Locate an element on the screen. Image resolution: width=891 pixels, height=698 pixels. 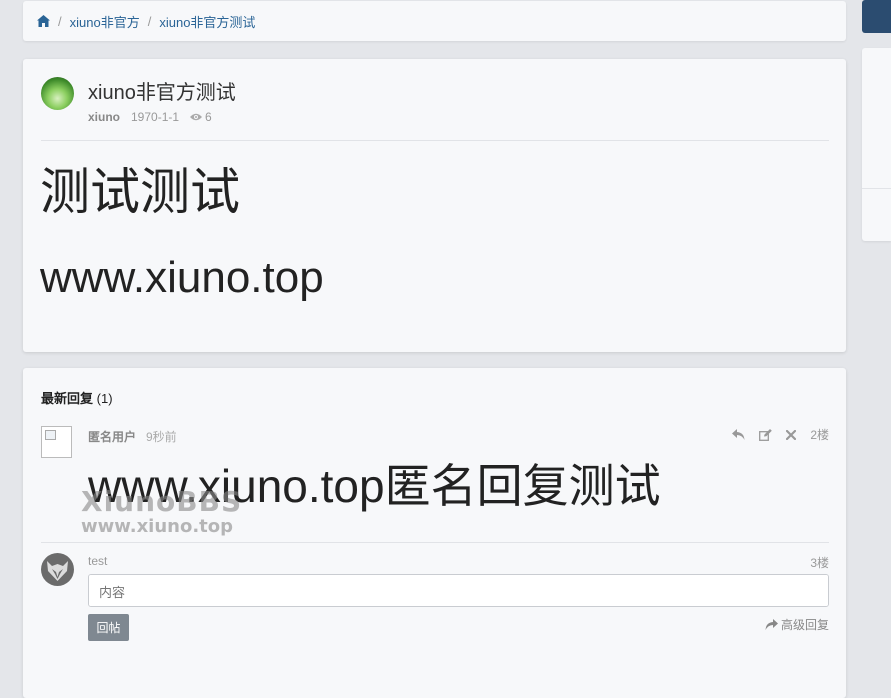
author-avatar is located at coordinates (57, 93).